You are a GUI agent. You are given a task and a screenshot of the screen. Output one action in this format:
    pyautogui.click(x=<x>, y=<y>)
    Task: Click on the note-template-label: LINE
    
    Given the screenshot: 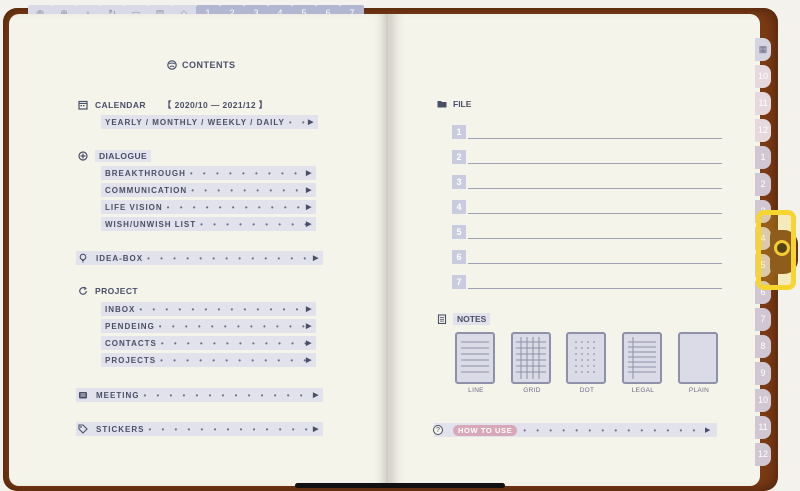 What is the action you would take?
    pyautogui.click(x=476, y=390)
    